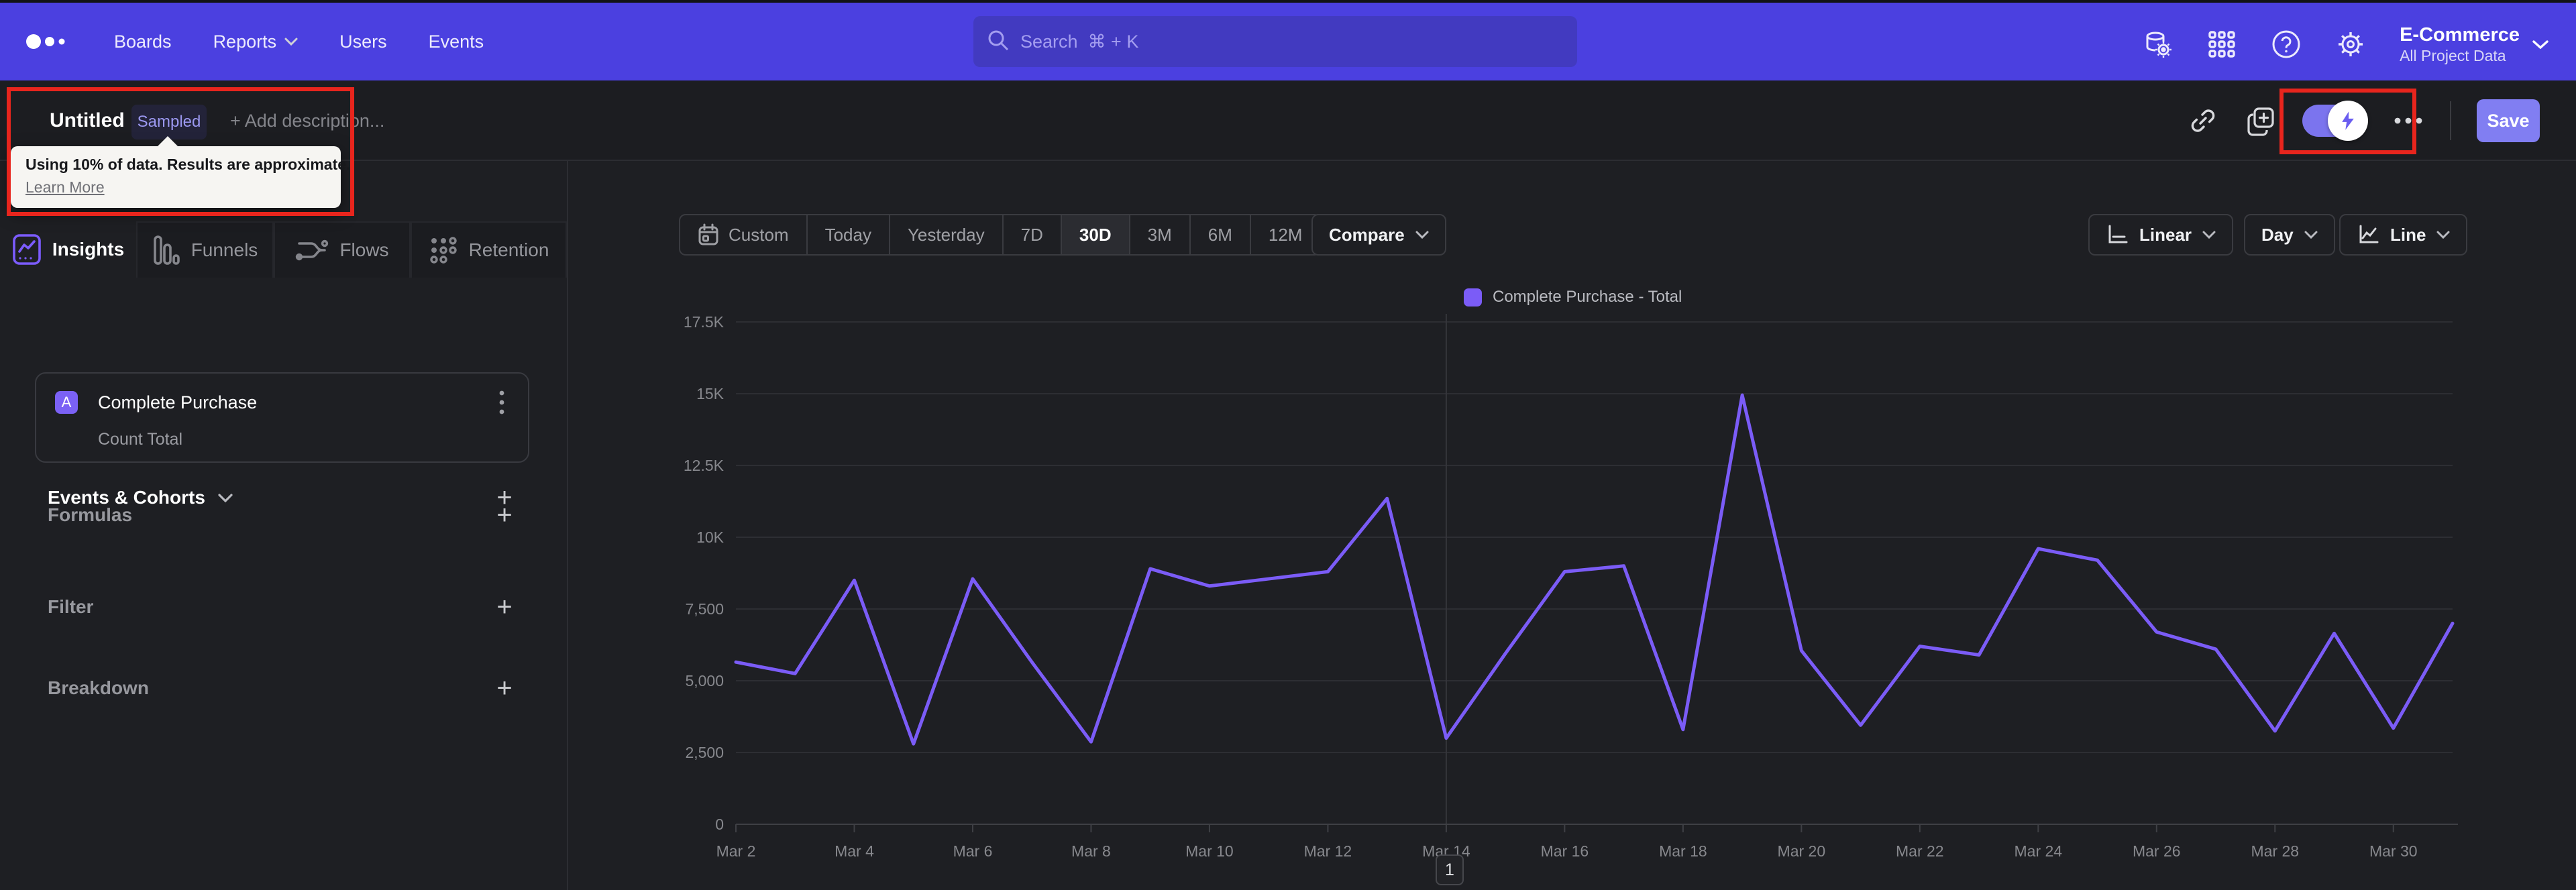 The width and height of the screenshot is (2576, 890). I want to click on nav-menu: Boards Reports Users Events, so click(278, 42).